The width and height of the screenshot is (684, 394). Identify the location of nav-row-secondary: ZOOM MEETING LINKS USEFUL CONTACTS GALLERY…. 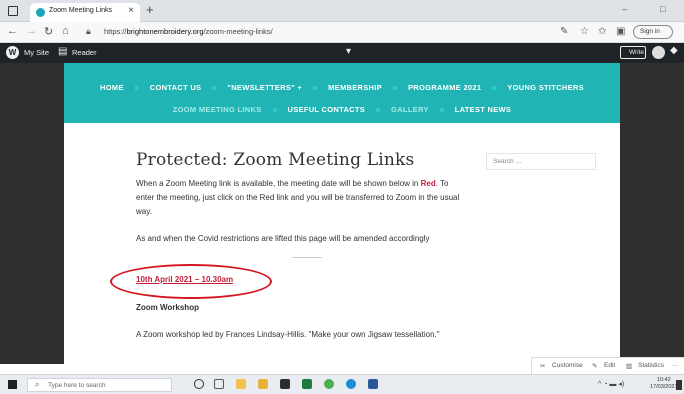
(342, 109).